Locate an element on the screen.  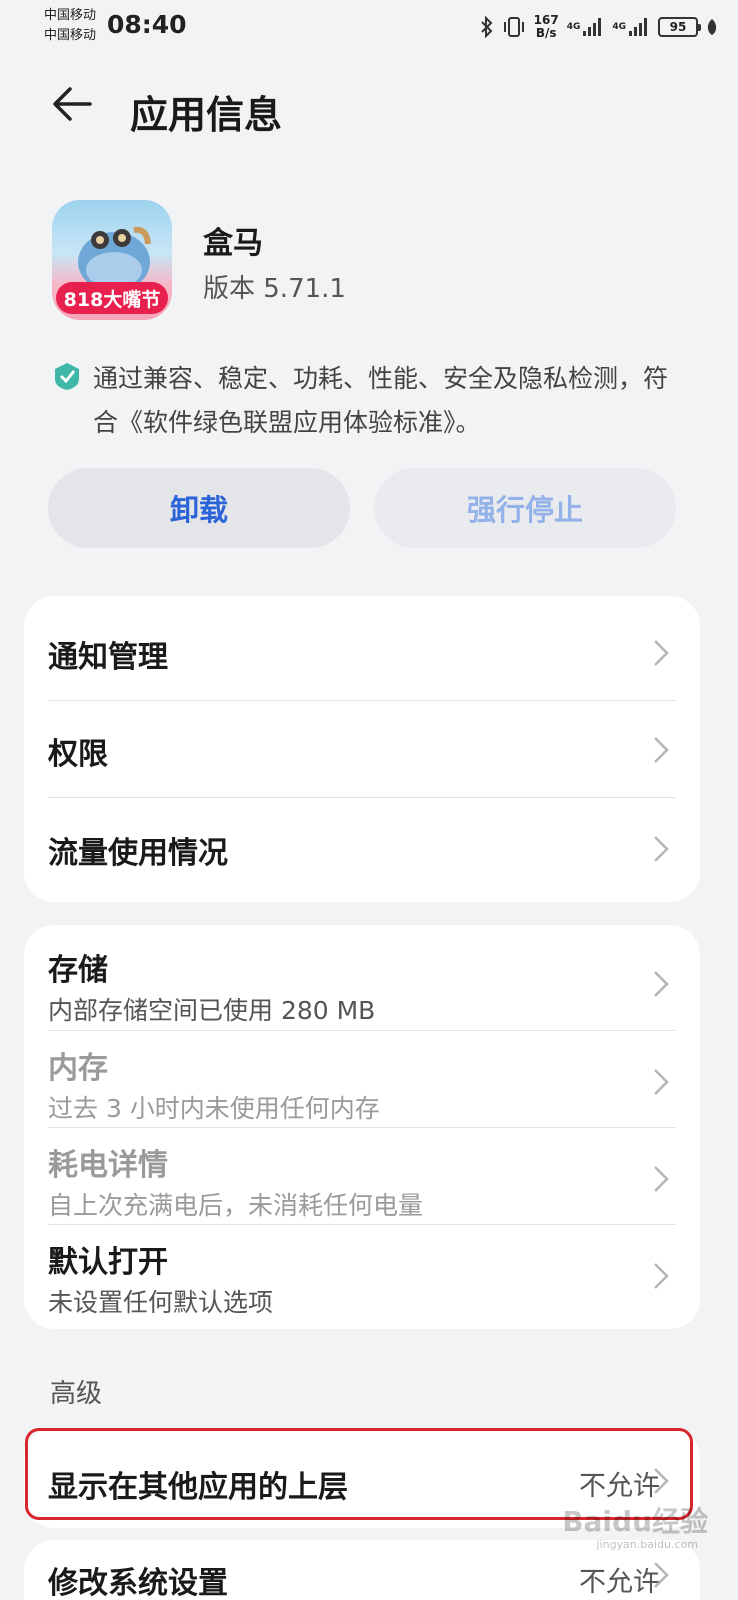
force-stop-button: 强行停止 is located at coordinates (525, 508).